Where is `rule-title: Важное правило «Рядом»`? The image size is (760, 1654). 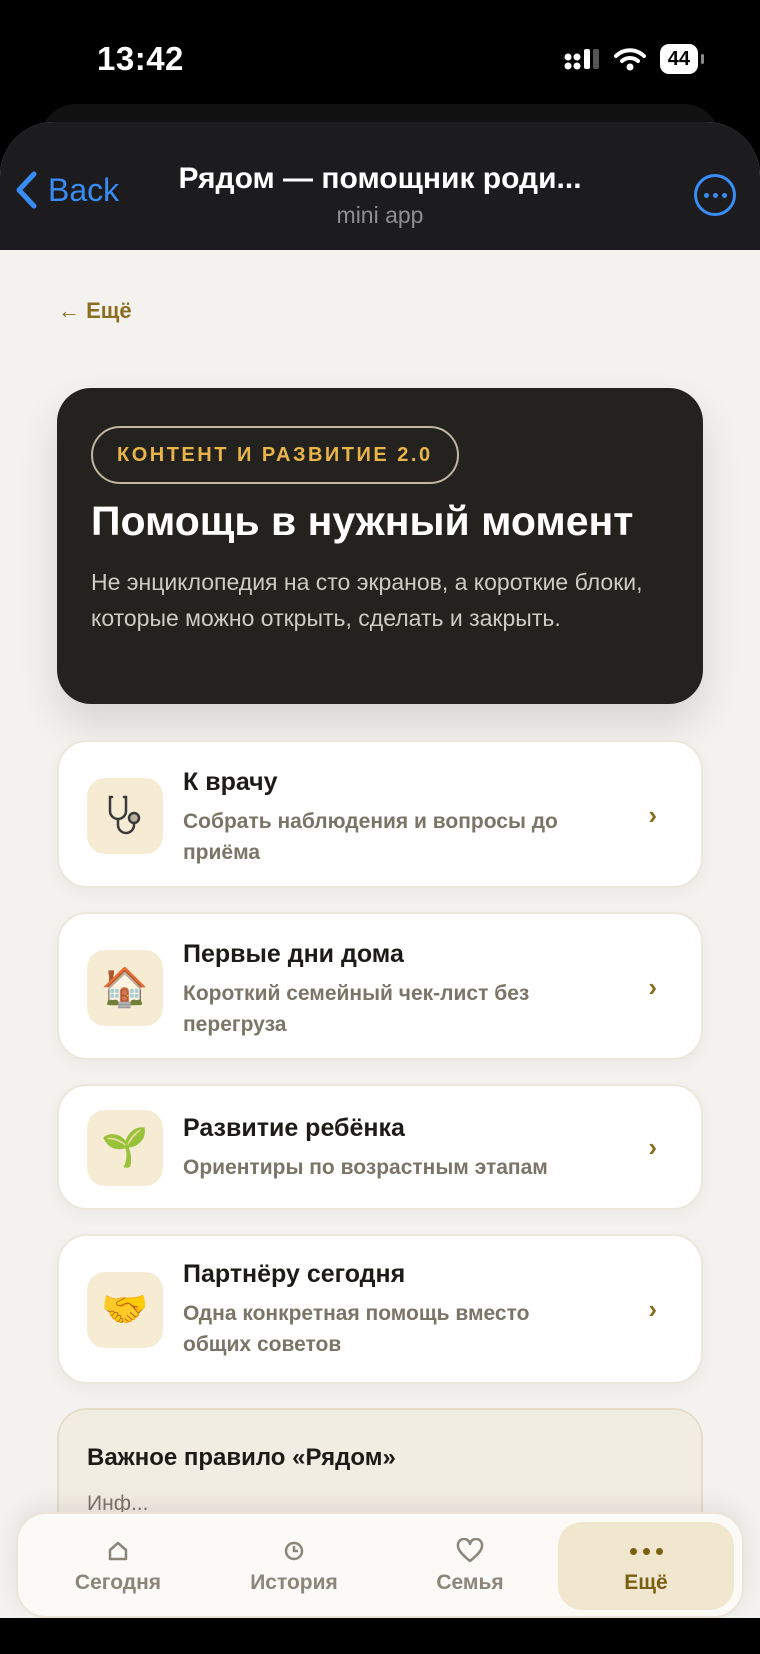
rule-title: Важное правило «Рядом» is located at coordinates (241, 1457).